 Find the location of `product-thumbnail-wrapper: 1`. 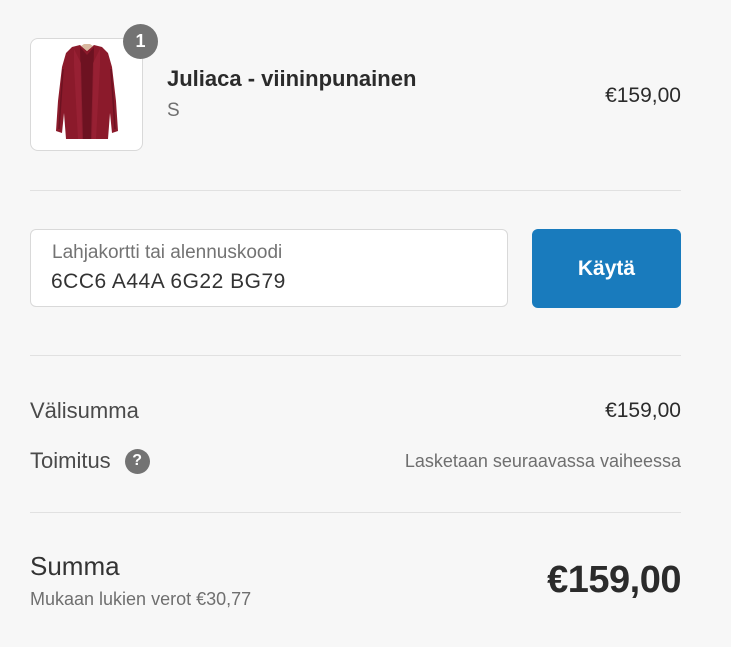

product-thumbnail-wrapper: 1 is located at coordinates (94, 87).